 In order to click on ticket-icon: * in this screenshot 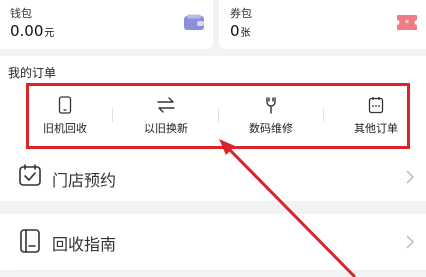, I will do `click(407, 24)`.